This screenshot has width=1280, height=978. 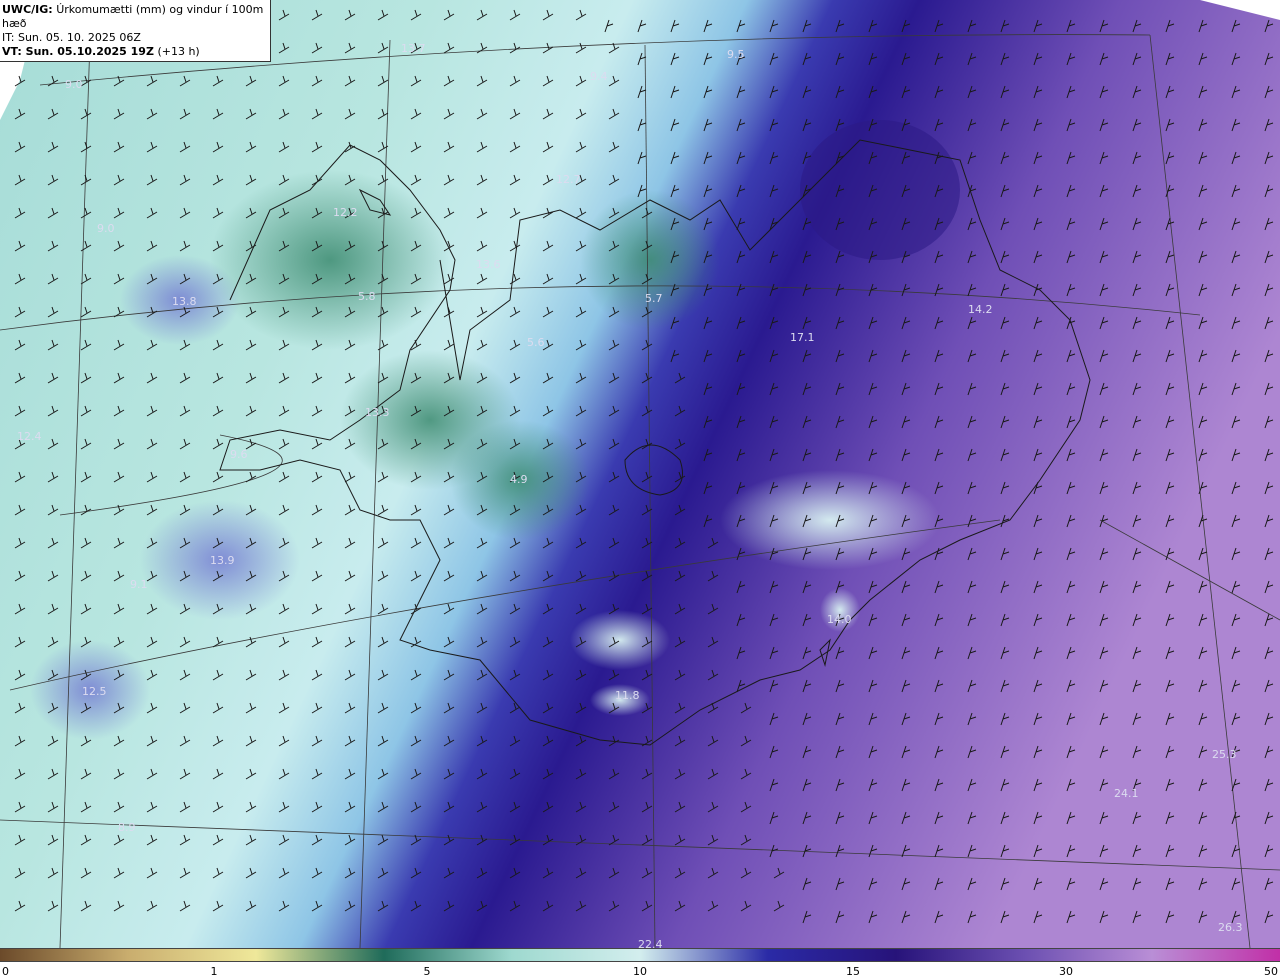 I want to click on map-value-label: 9.5, so click(x=736, y=54).